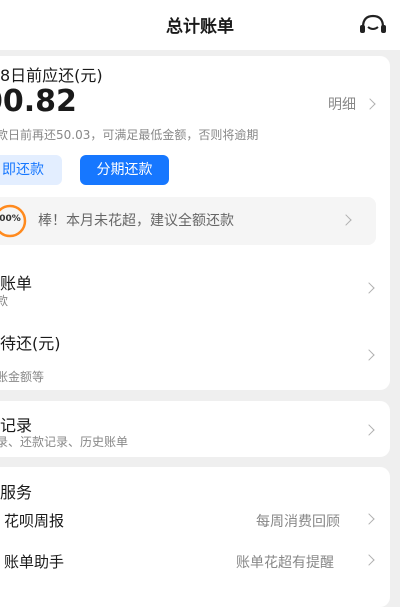 The height and width of the screenshot is (607, 400). Describe the element at coordinates (124, 170) in the screenshot. I see `installment-button: 分期还款` at that location.